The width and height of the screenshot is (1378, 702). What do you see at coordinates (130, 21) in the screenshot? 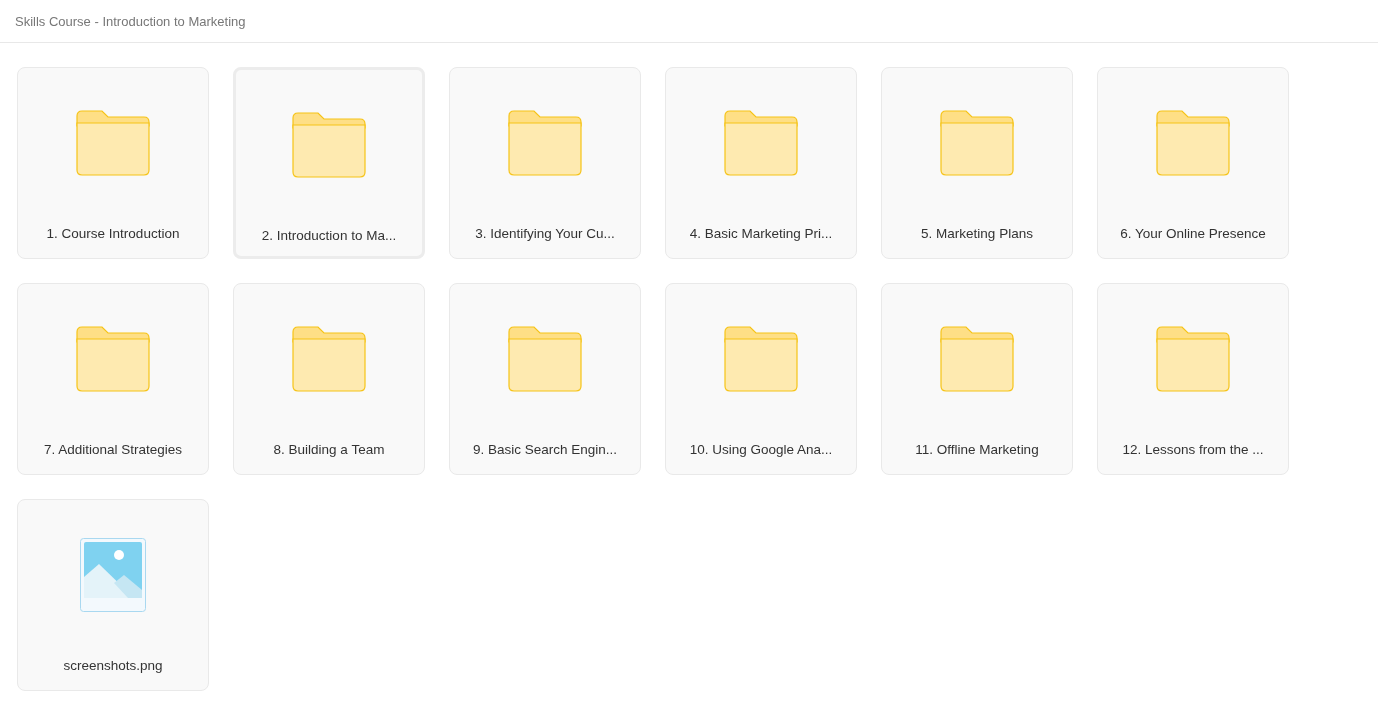
I see `breadcrumb-title: Skills Course - Introduction to Marketing` at bounding box center [130, 21].